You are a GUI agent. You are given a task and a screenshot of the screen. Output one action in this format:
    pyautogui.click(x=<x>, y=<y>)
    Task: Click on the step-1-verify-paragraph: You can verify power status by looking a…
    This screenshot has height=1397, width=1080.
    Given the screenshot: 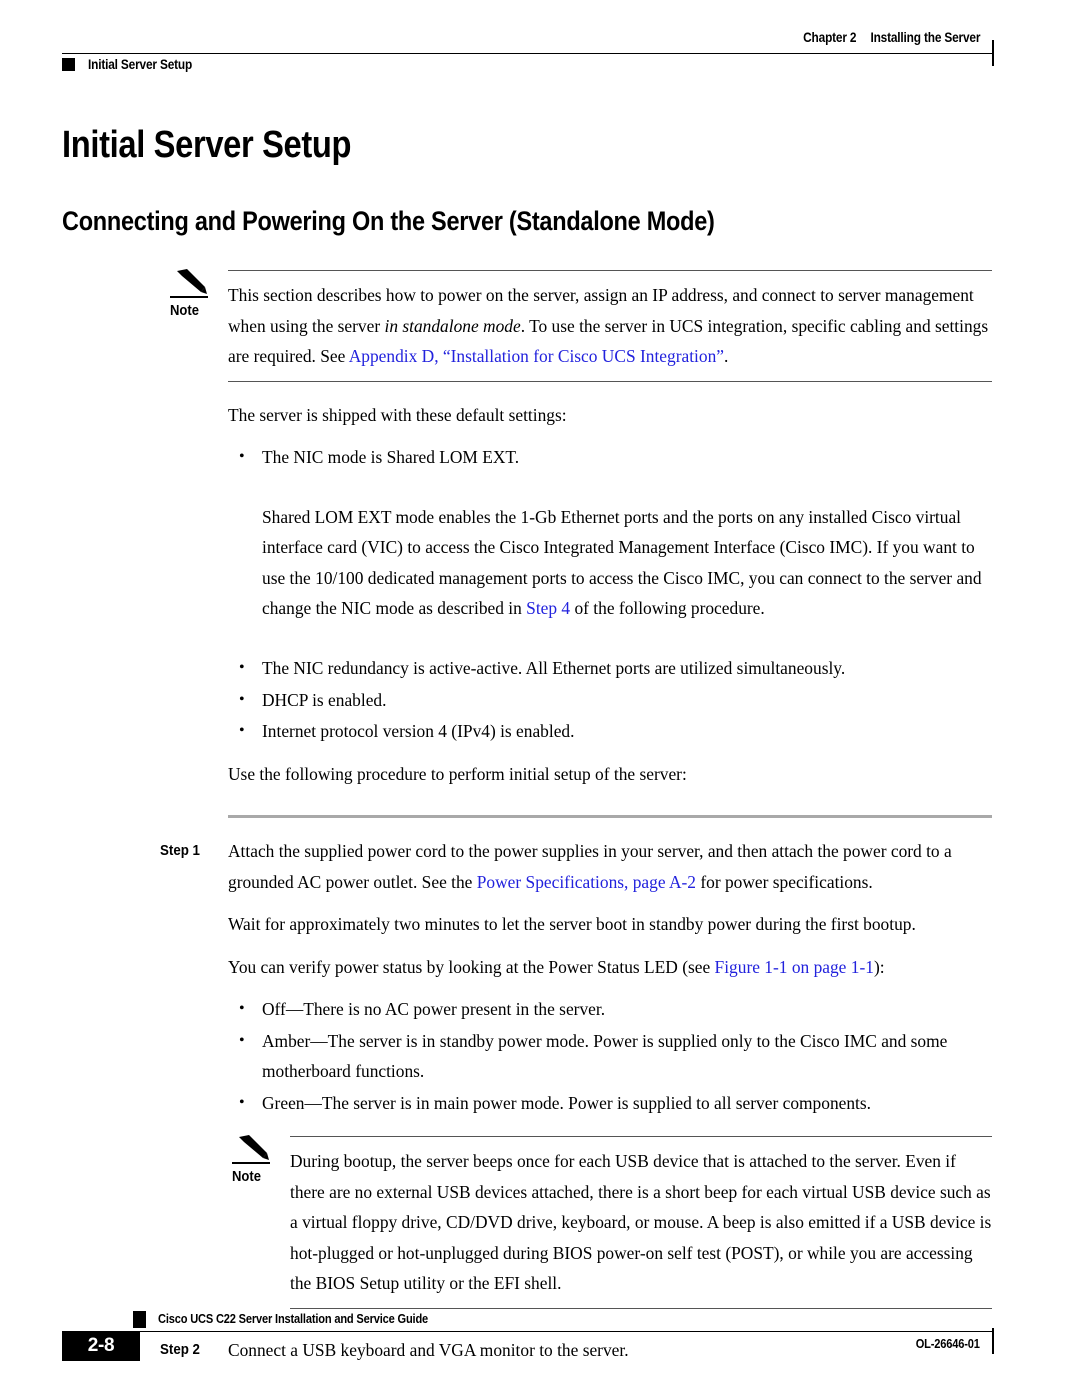 What is the action you would take?
    pyautogui.click(x=610, y=967)
    